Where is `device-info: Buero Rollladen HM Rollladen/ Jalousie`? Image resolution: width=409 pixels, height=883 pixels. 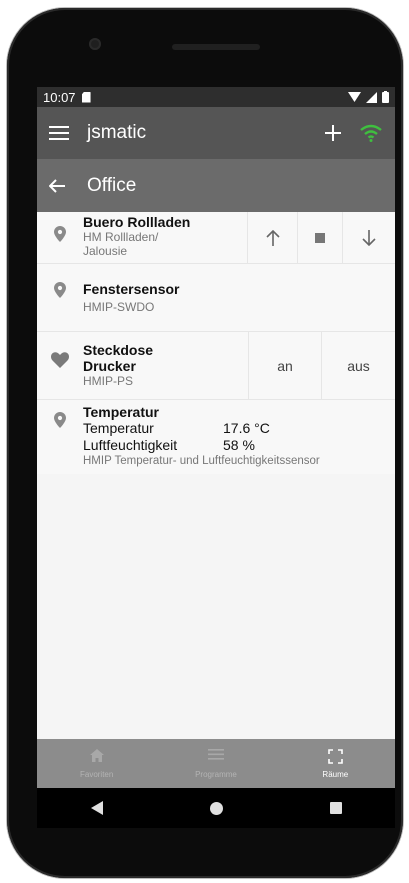 device-info: Buero Rollladen HM Rollladen/ Jalousie is located at coordinates (165, 237).